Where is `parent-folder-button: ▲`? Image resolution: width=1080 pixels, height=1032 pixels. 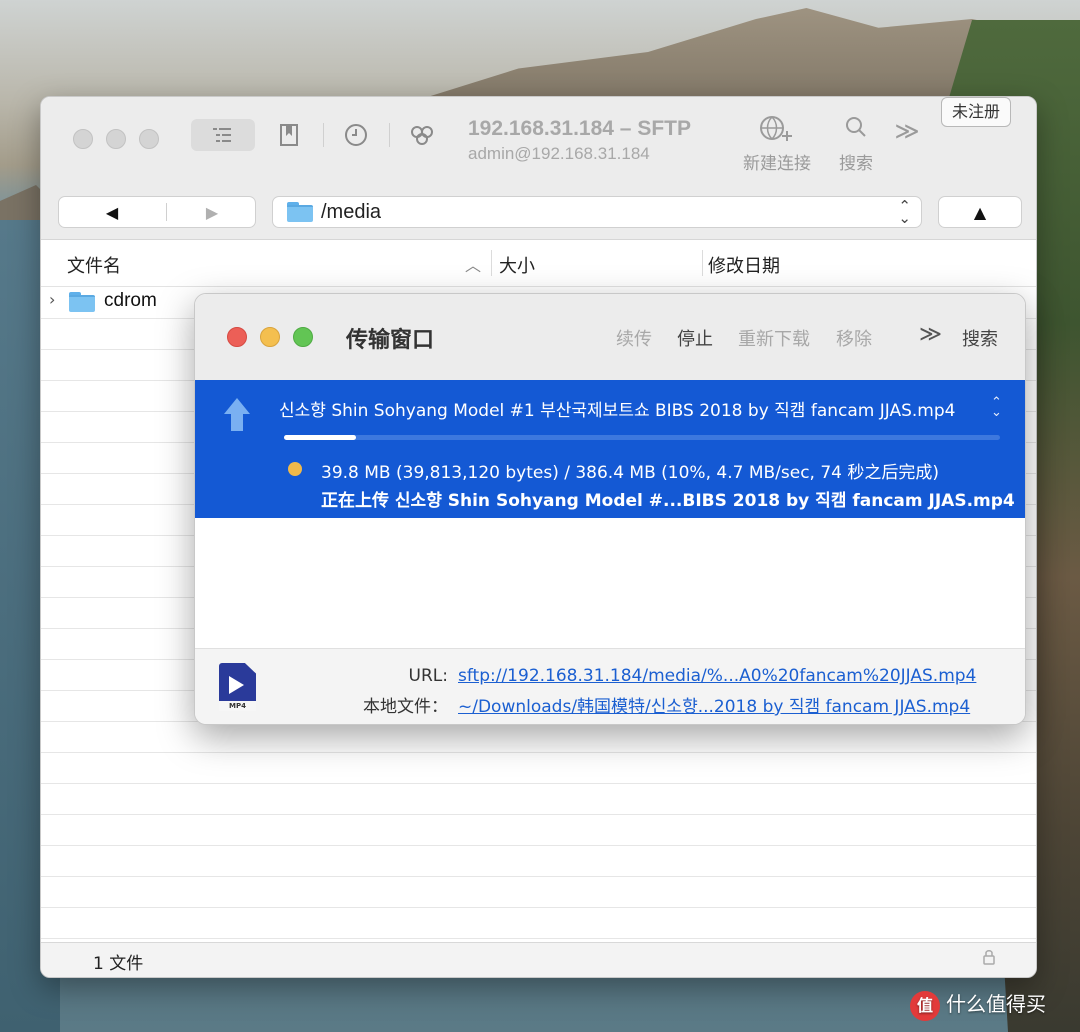
parent-folder-button: ▲ is located at coordinates (980, 212).